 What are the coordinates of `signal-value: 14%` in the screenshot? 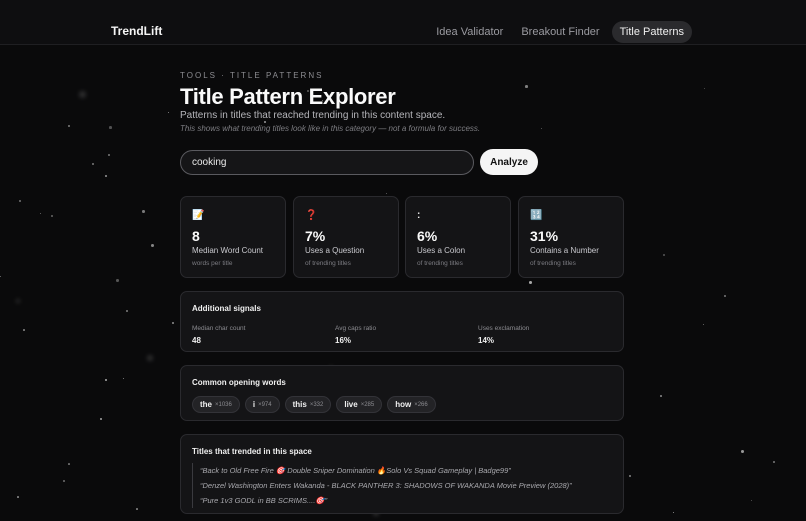 It's located at (486, 340).